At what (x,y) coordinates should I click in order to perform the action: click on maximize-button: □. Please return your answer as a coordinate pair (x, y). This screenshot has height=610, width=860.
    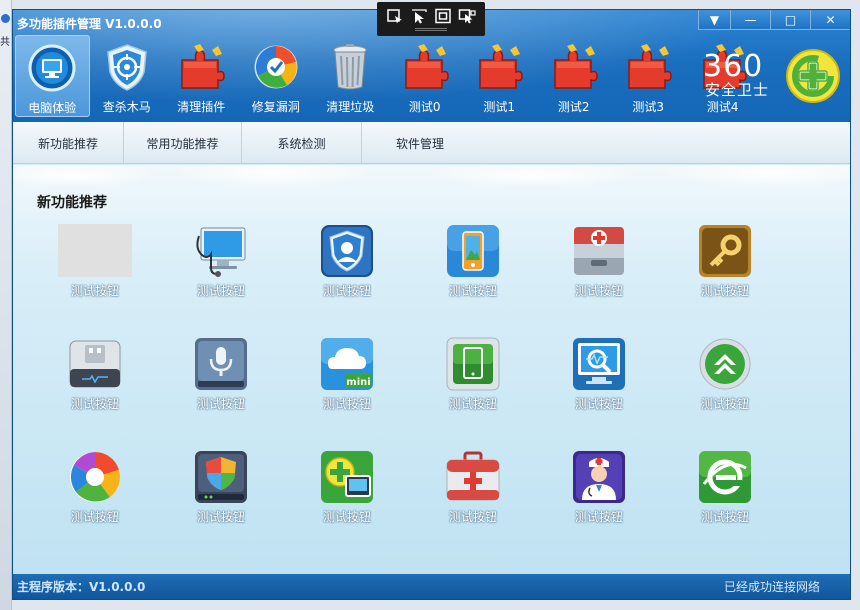
    Looking at the image, I should click on (790, 20).